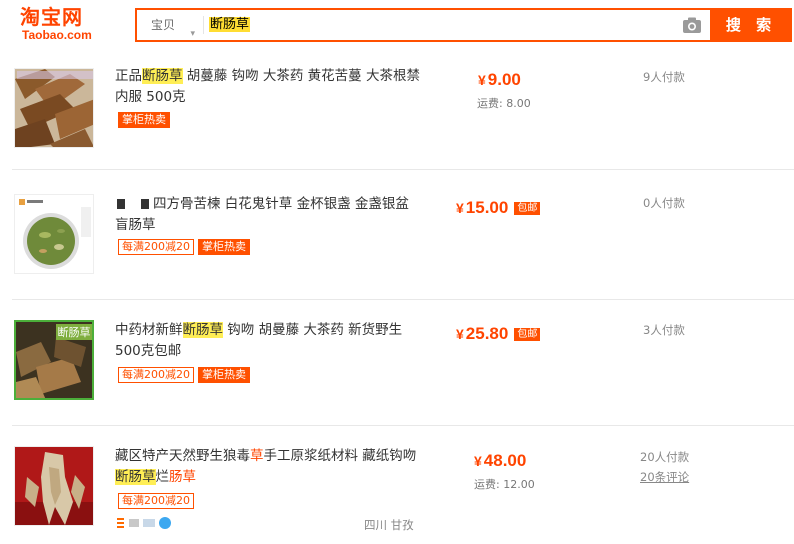 The height and width of the screenshot is (544, 794). What do you see at coordinates (262, 214) in the screenshot?
I see `title-text: 四方骨苦楝 白花鬼针草 金杯银盏 金盏银盆 盲肠草` at bounding box center [262, 214].